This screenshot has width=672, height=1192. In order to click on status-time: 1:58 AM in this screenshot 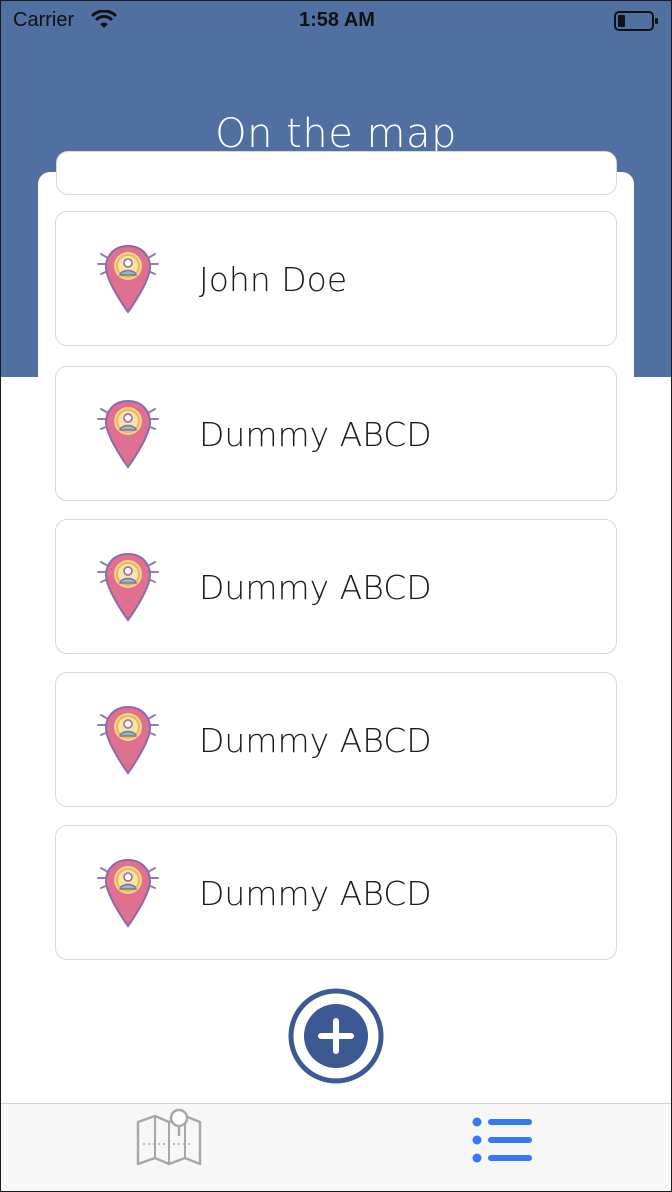, I will do `click(337, 20)`.